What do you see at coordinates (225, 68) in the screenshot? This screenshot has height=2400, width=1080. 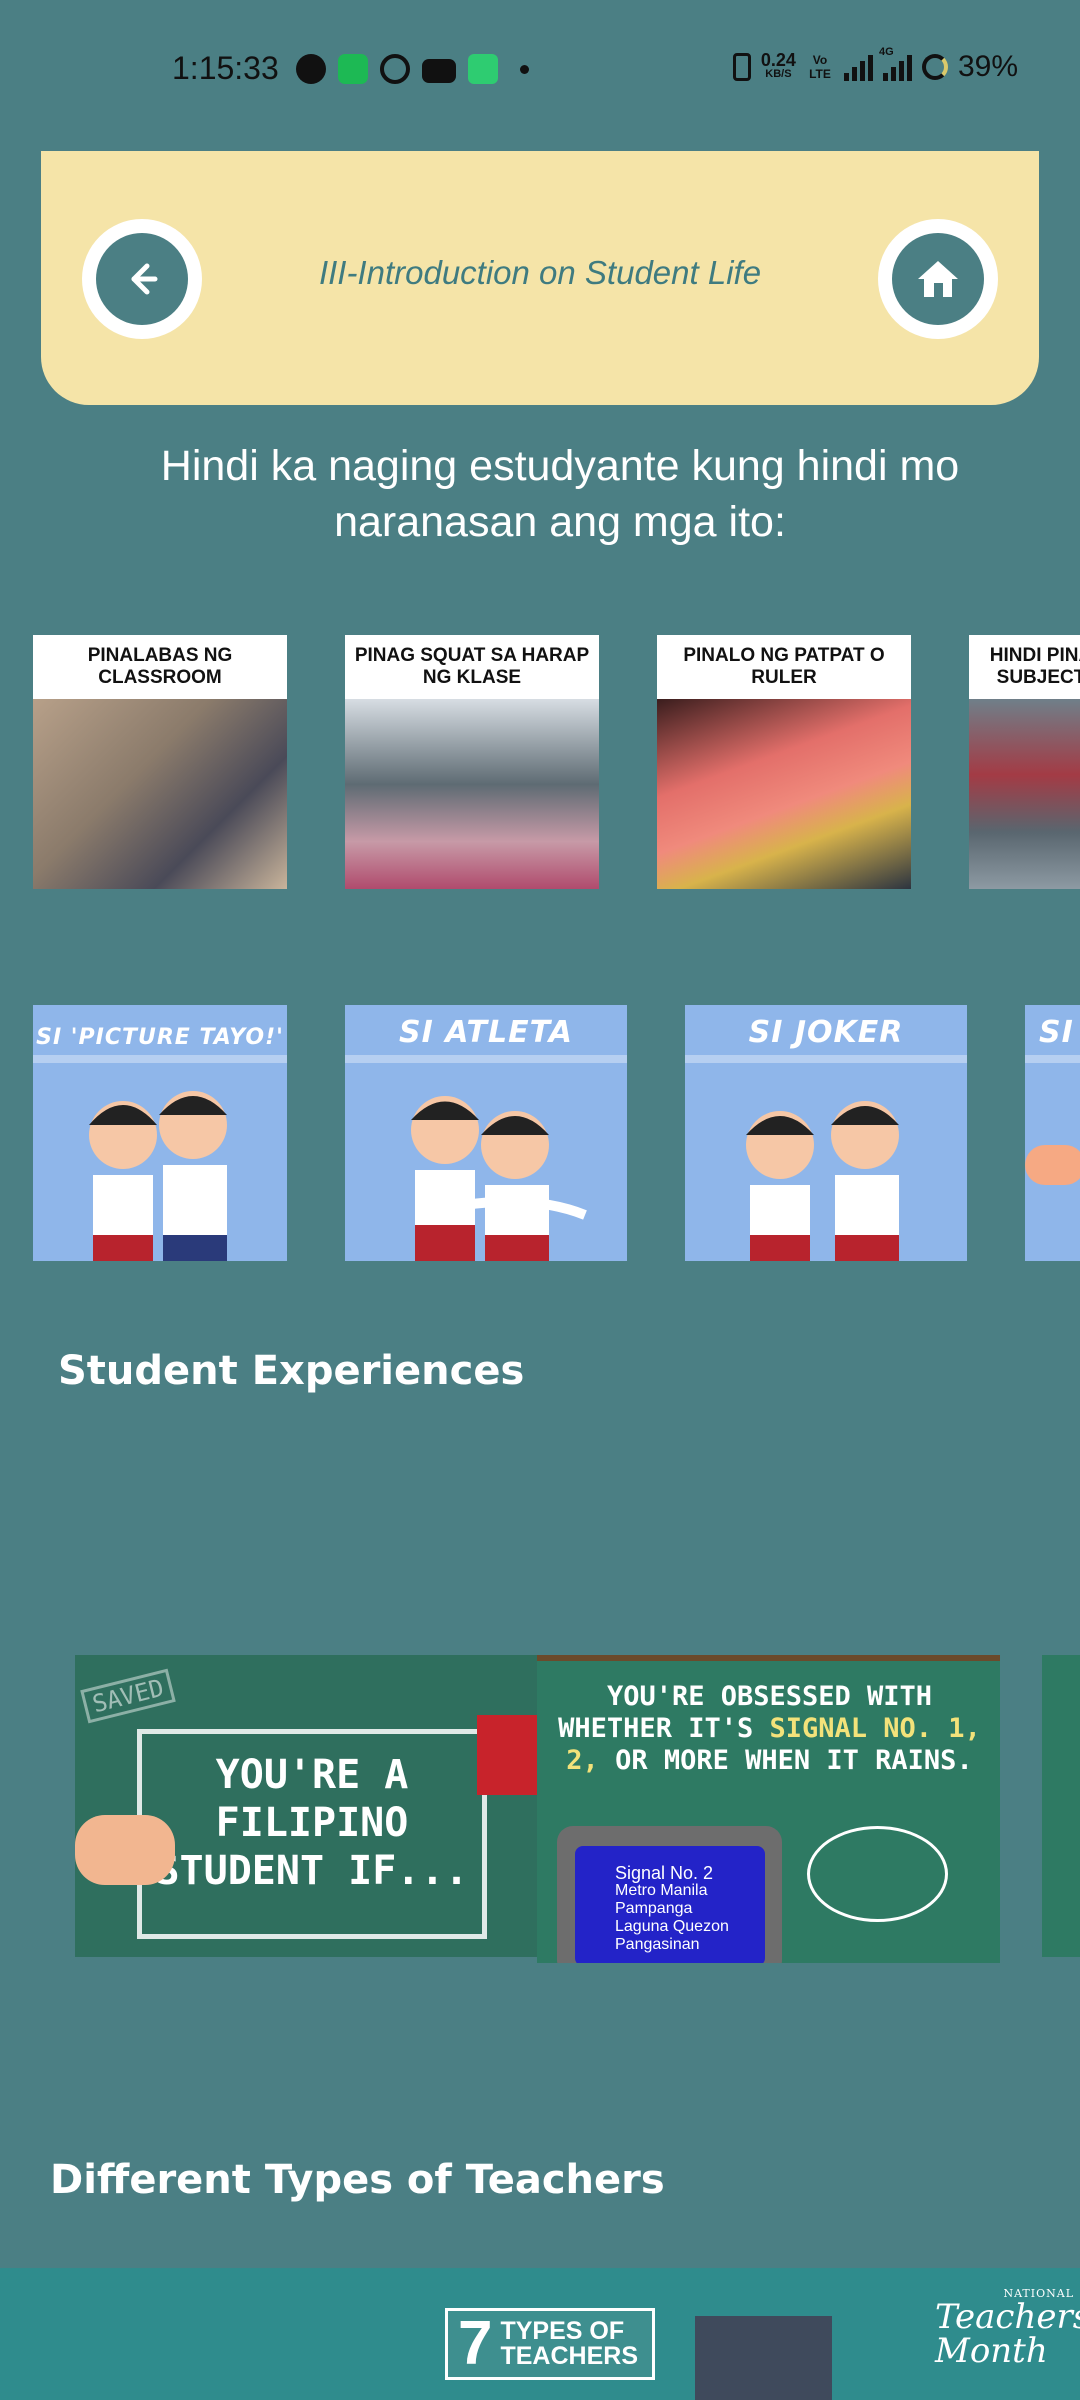 I see `status-time: 1:15:33` at bounding box center [225, 68].